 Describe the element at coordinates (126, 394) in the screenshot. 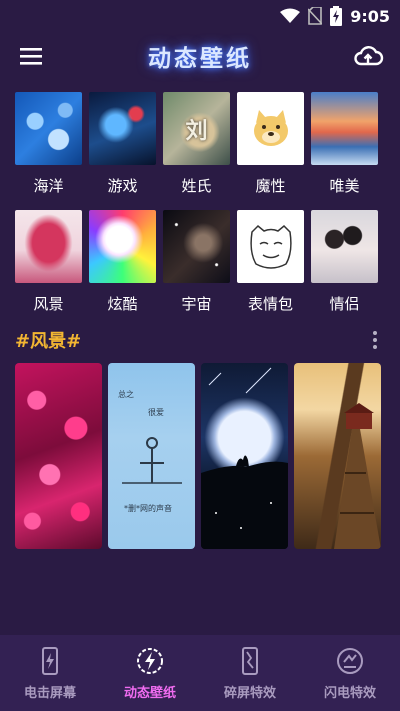

I see `wallpaper-text: 总之` at that location.